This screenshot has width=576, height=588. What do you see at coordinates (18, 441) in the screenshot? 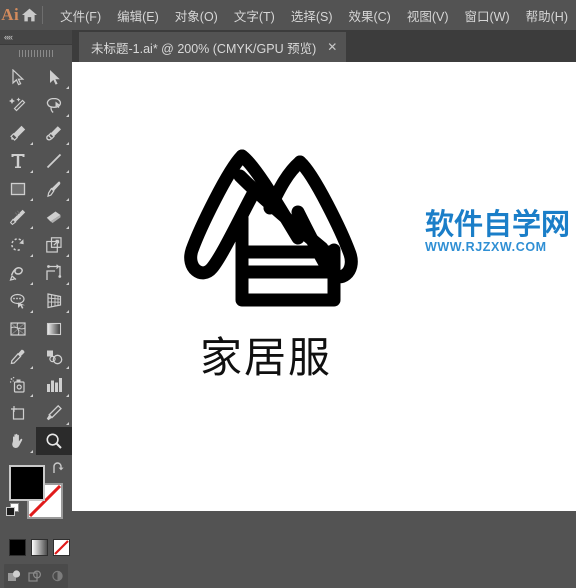
I see `hand-tool` at bounding box center [18, 441].